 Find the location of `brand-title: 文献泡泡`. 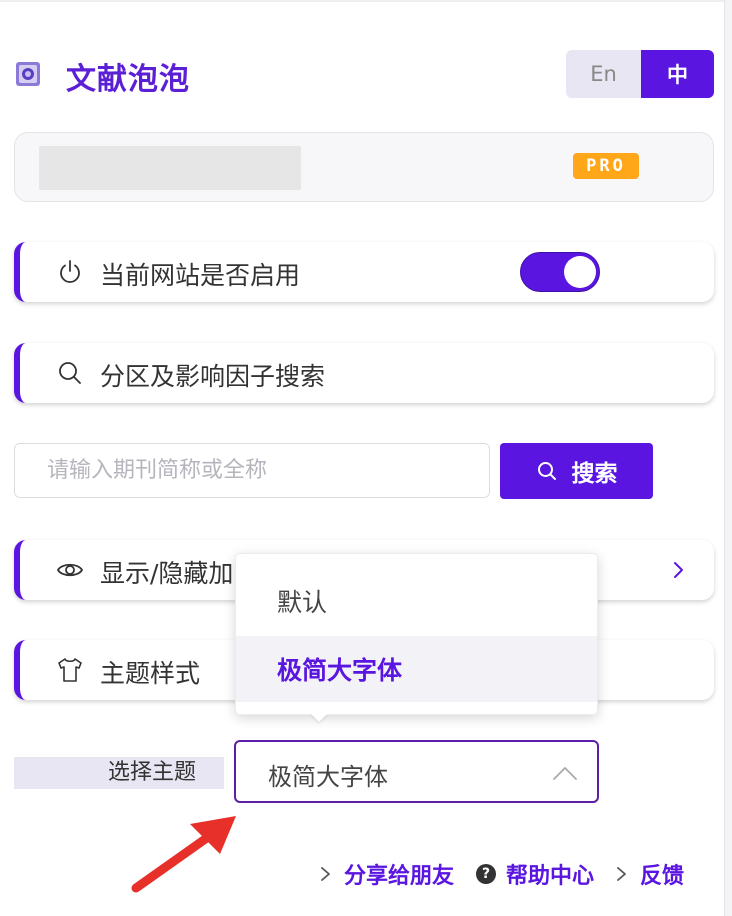

brand-title: 文献泡泡 is located at coordinates (128, 79).